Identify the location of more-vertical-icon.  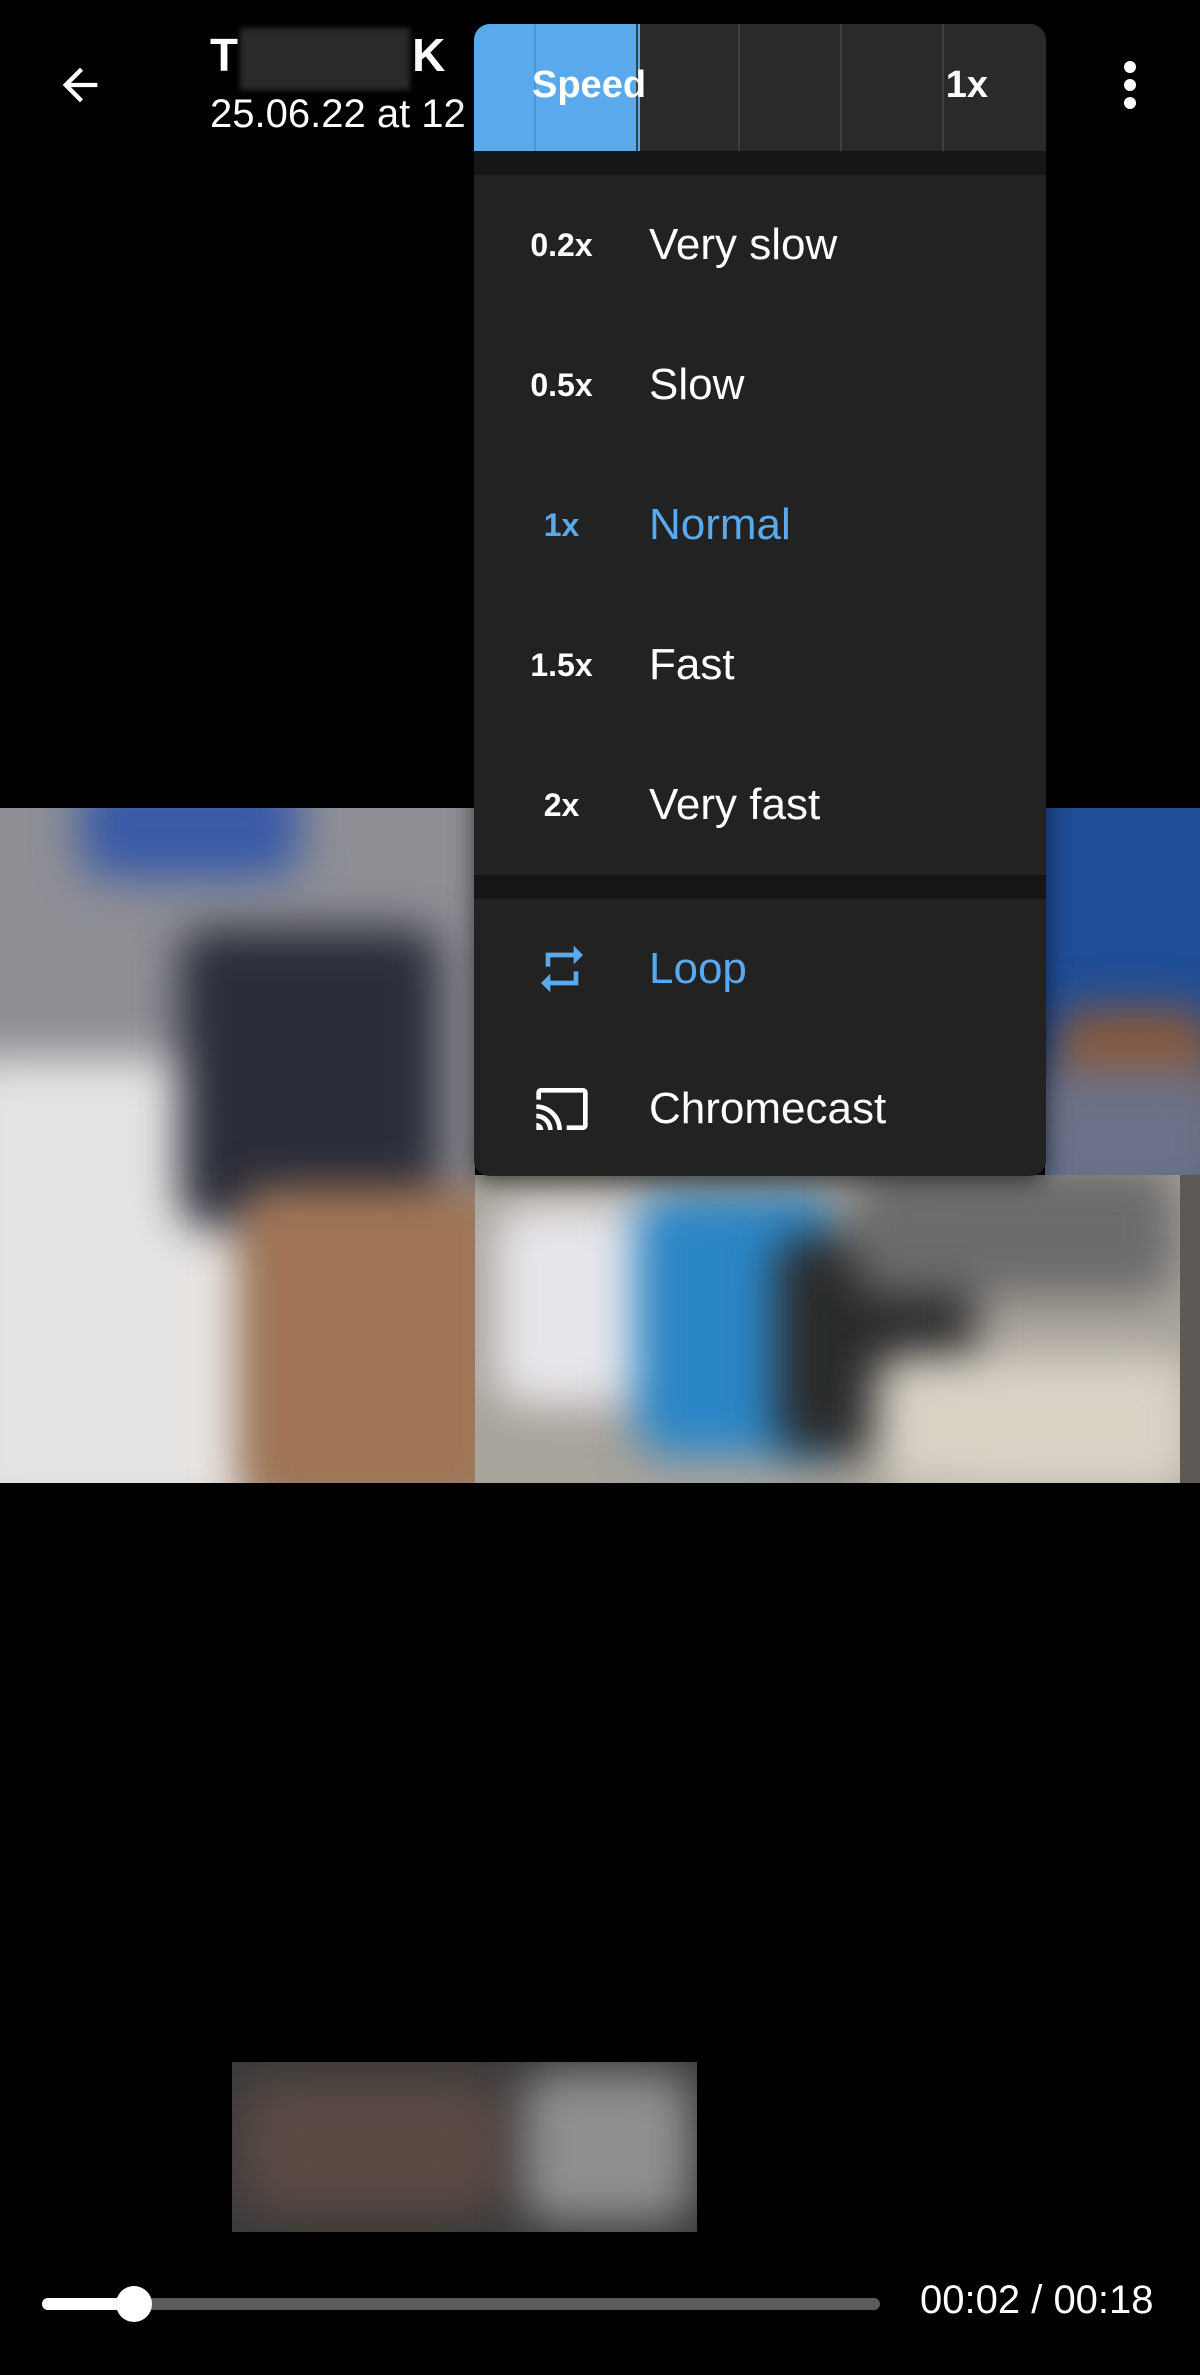
(1130, 85).